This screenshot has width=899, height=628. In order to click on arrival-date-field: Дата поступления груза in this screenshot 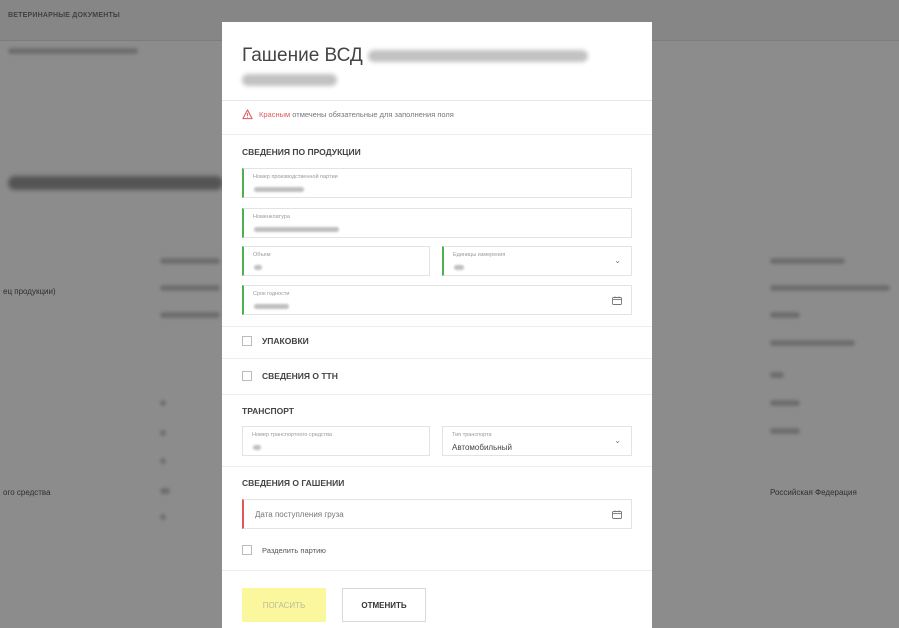, I will do `click(437, 514)`.